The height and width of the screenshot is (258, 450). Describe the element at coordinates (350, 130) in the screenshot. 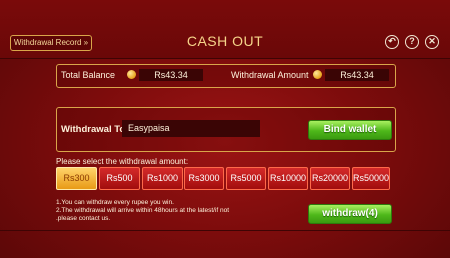

I see `bind-wallet-button: Bind wallet` at that location.